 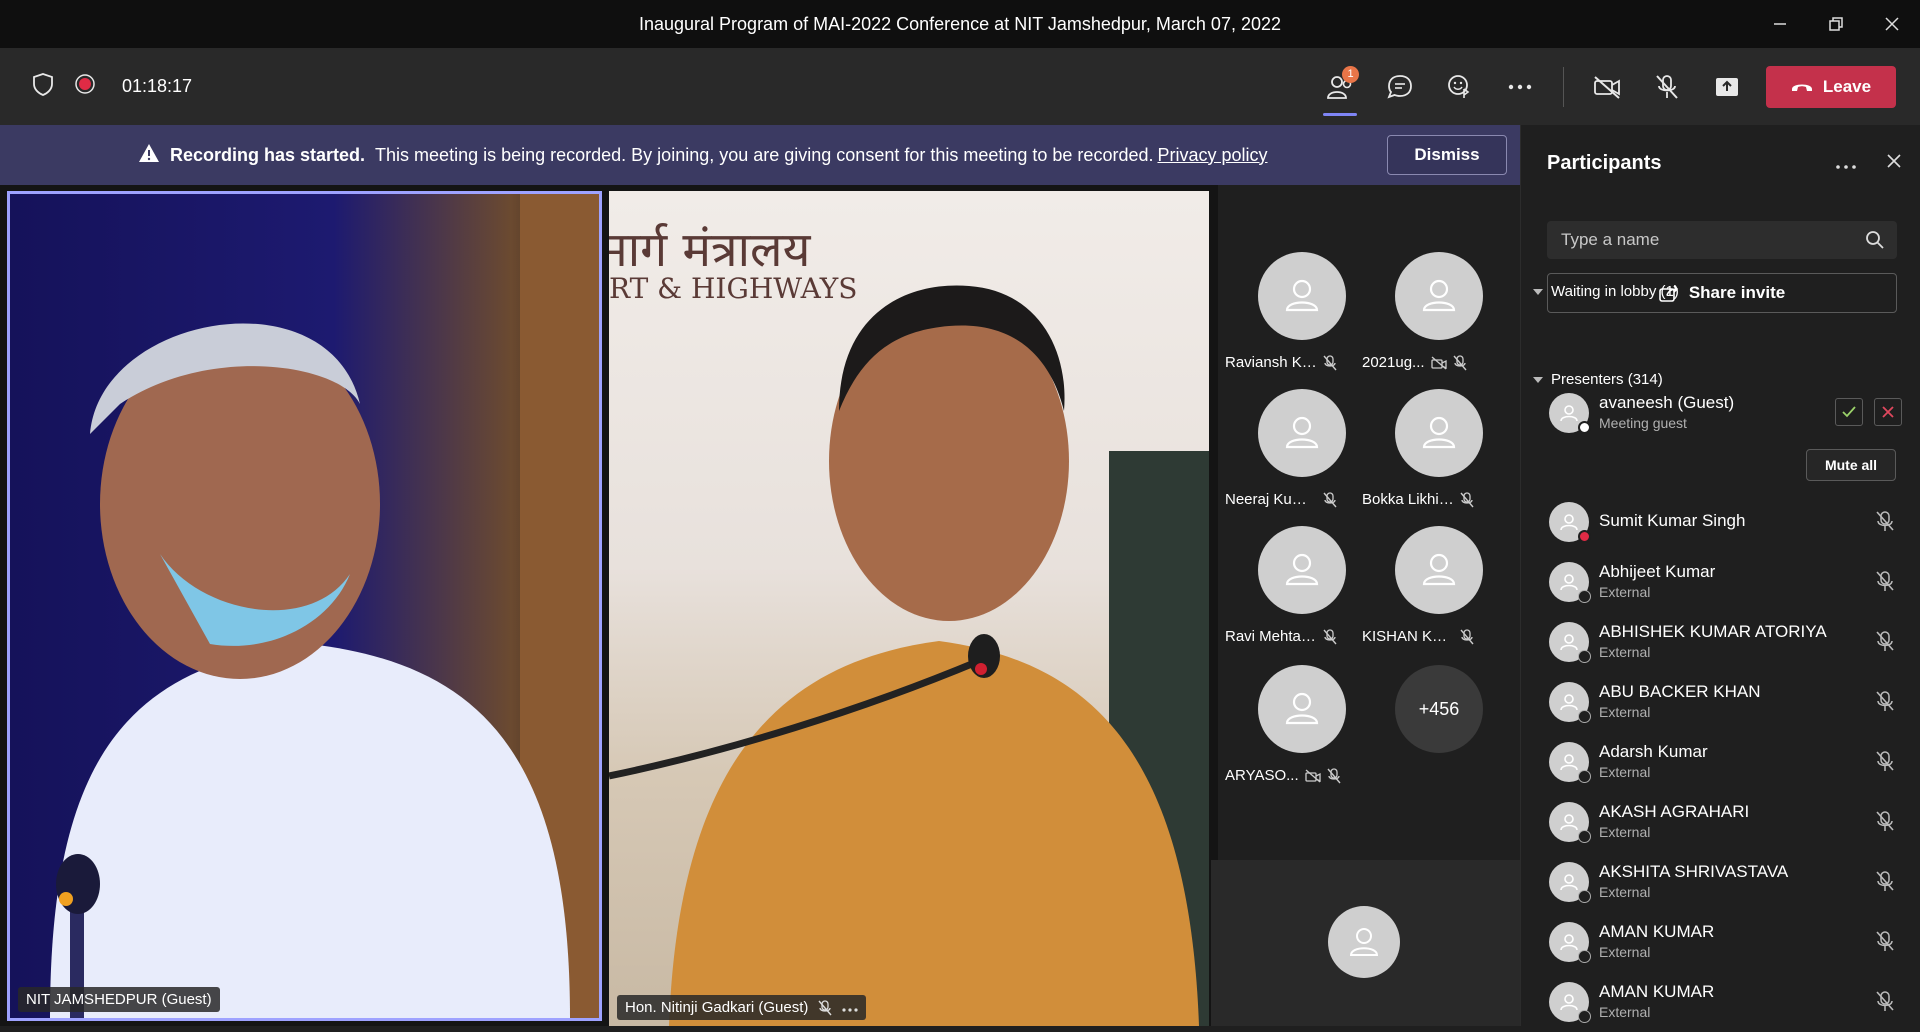 I want to click on admit-button, so click(x=1849, y=412).